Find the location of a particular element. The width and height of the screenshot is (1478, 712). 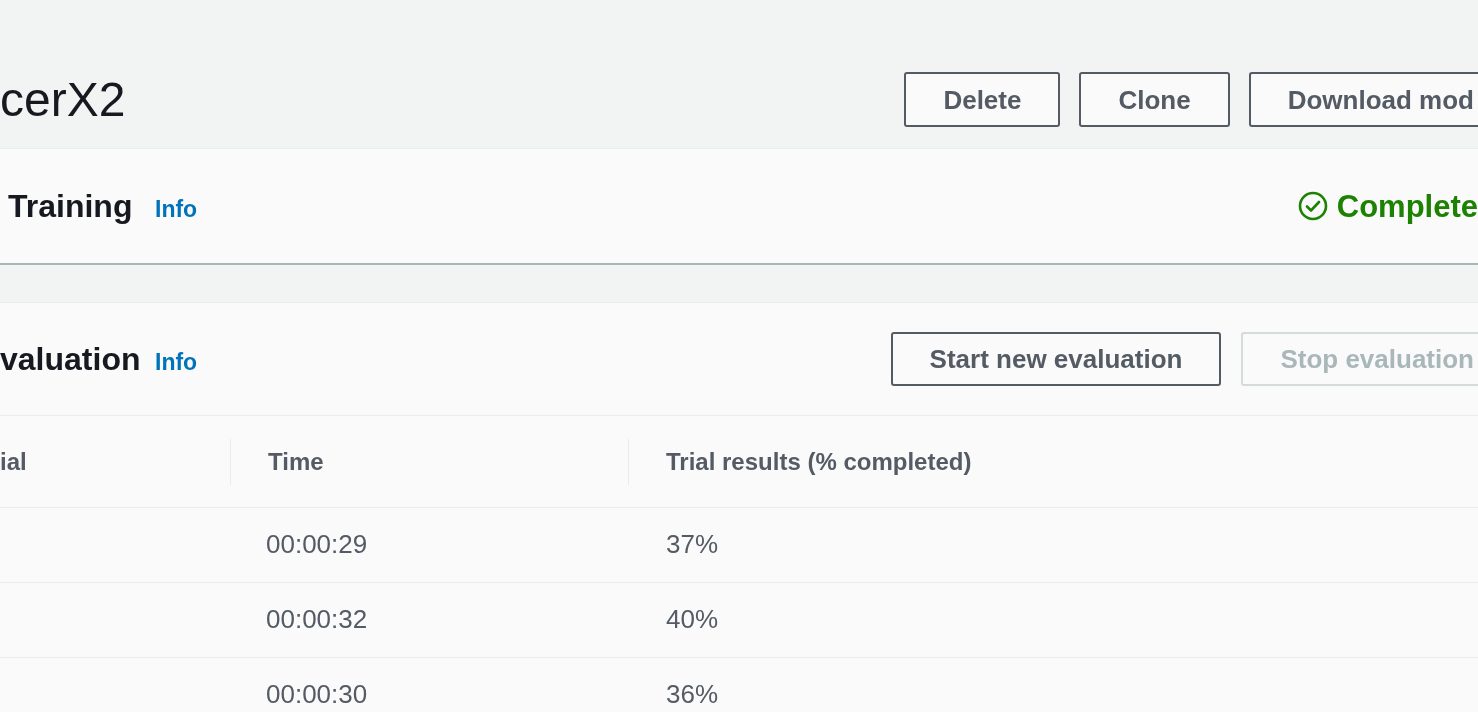

page-title: cerX2 is located at coordinates (63, 99).